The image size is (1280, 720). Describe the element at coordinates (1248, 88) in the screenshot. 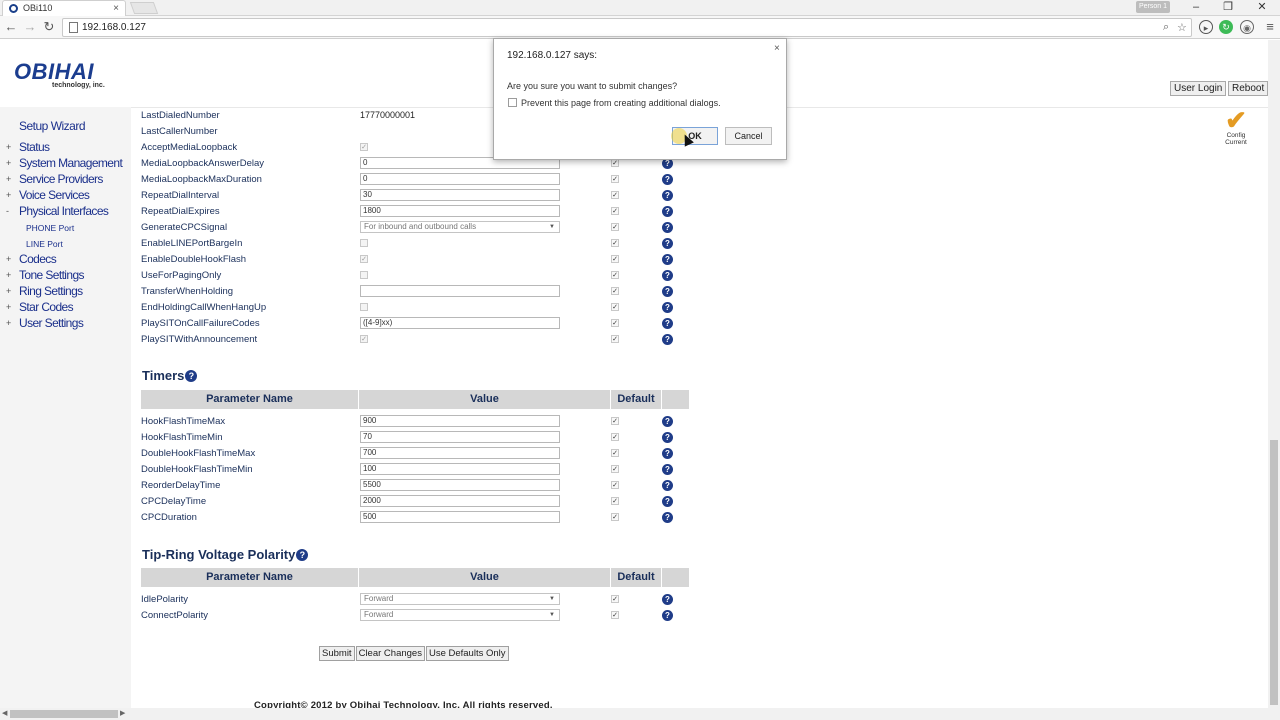

I see `reboot-button: Reboot` at that location.